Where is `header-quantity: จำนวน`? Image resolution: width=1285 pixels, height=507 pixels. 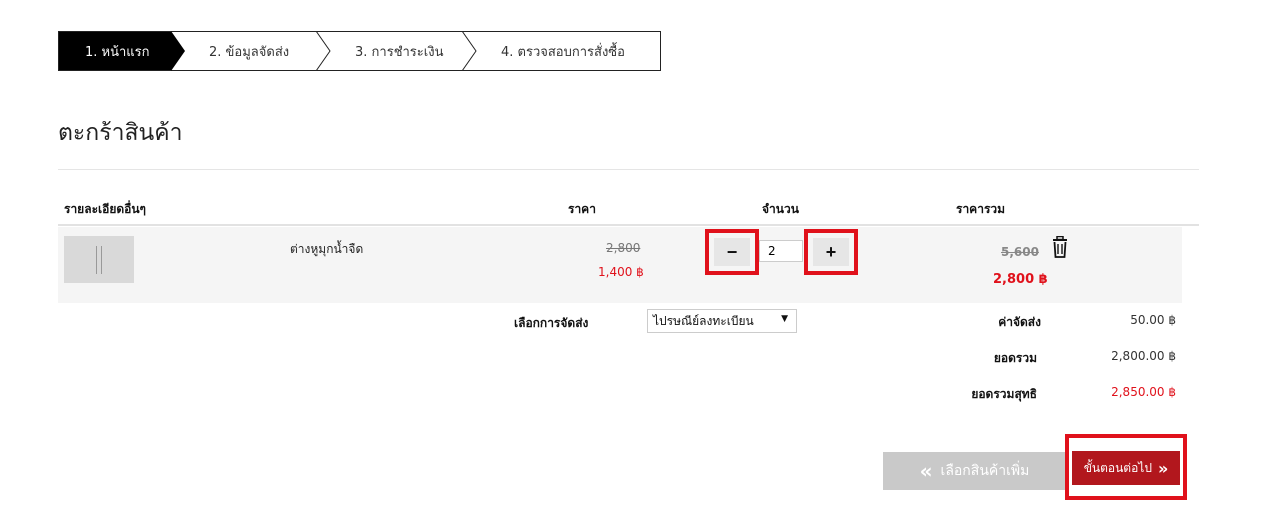
header-quantity: จำนวน is located at coordinates (780, 209).